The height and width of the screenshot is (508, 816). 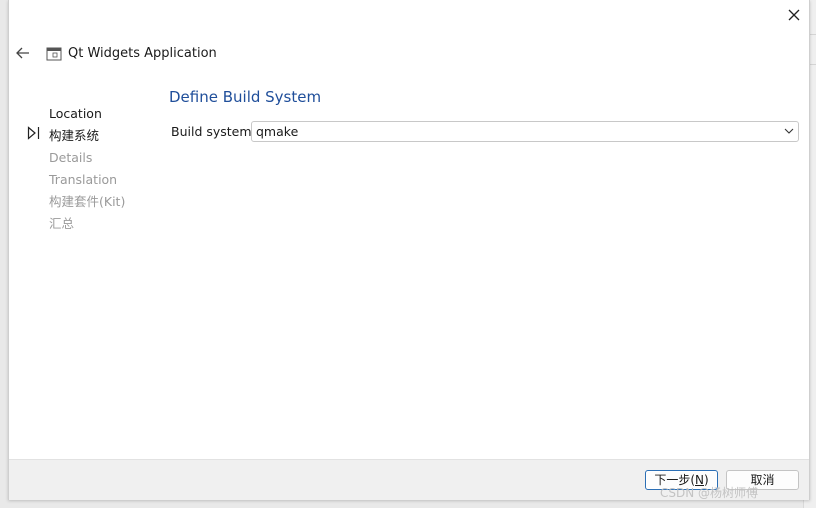 I want to click on step-build-system: 构建系统, so click(x=74, y=135).